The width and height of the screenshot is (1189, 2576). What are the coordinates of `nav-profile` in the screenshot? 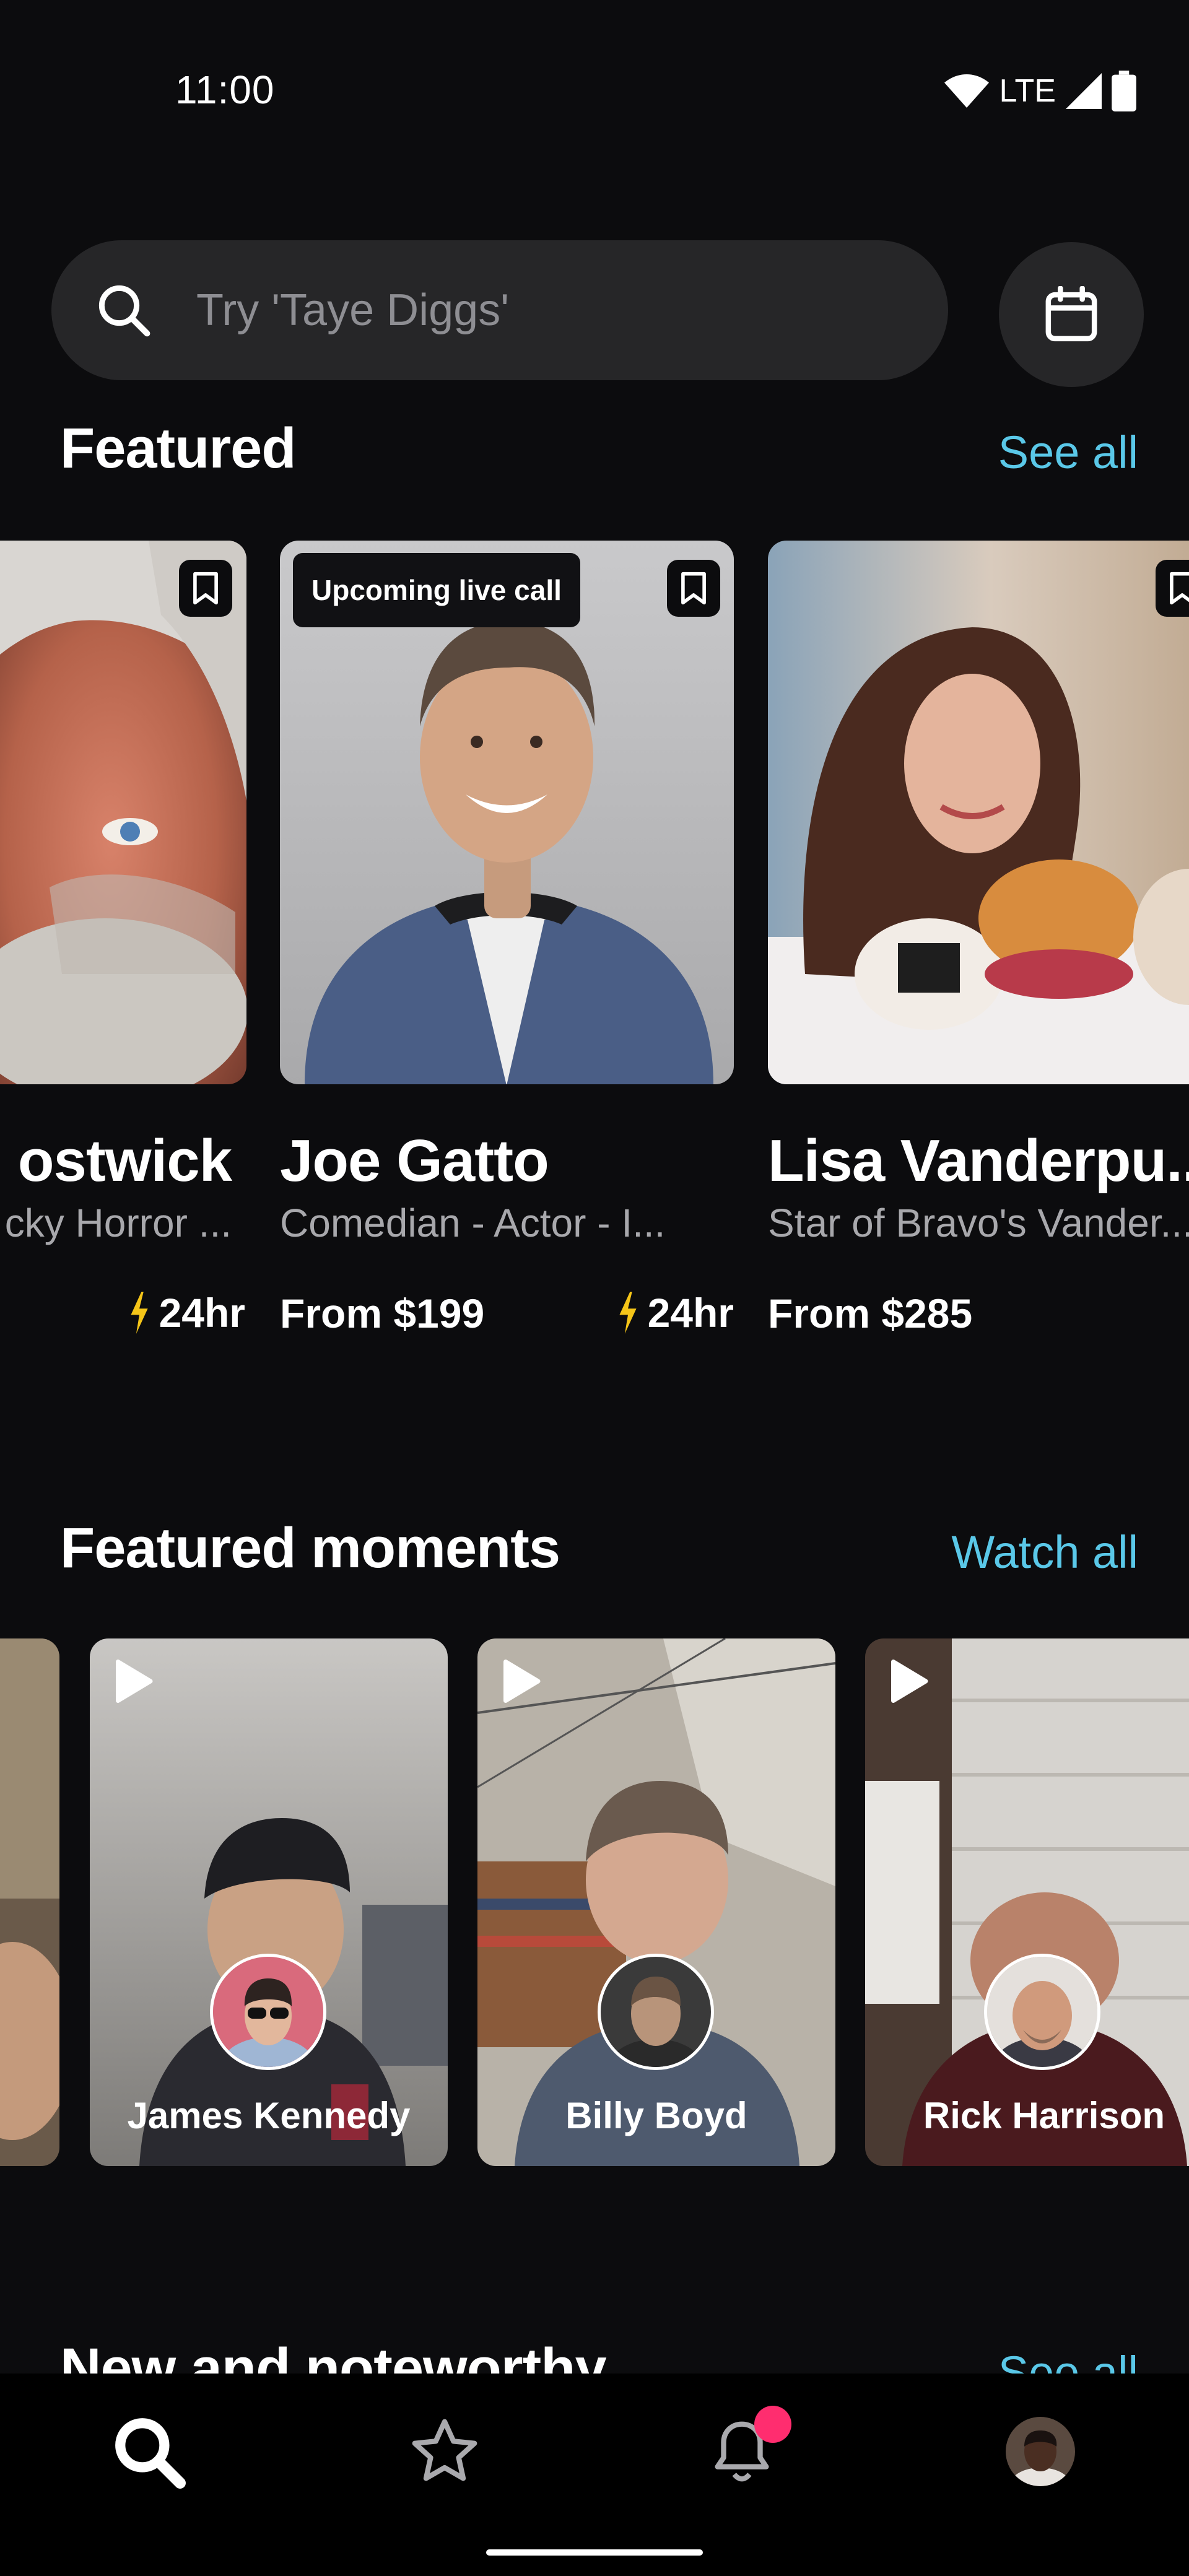 It's located at (1040, 2451).